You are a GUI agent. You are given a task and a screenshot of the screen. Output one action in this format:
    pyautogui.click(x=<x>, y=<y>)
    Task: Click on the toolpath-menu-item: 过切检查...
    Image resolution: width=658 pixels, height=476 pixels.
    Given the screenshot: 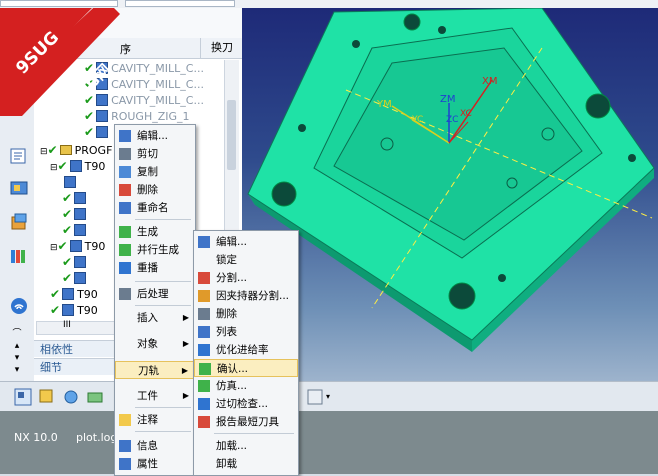 What is the action you would take?
    pyautogui.click(x=246, y=404)
    